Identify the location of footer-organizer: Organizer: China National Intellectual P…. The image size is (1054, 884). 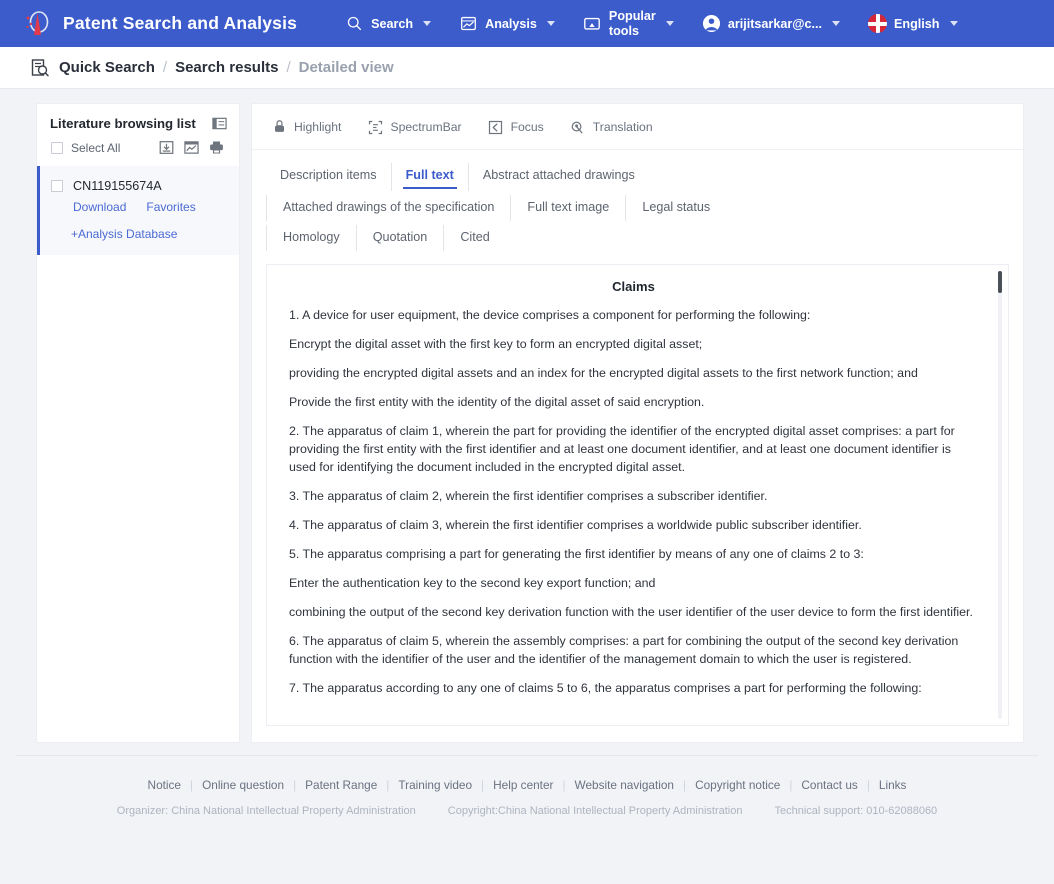
(266, 811).